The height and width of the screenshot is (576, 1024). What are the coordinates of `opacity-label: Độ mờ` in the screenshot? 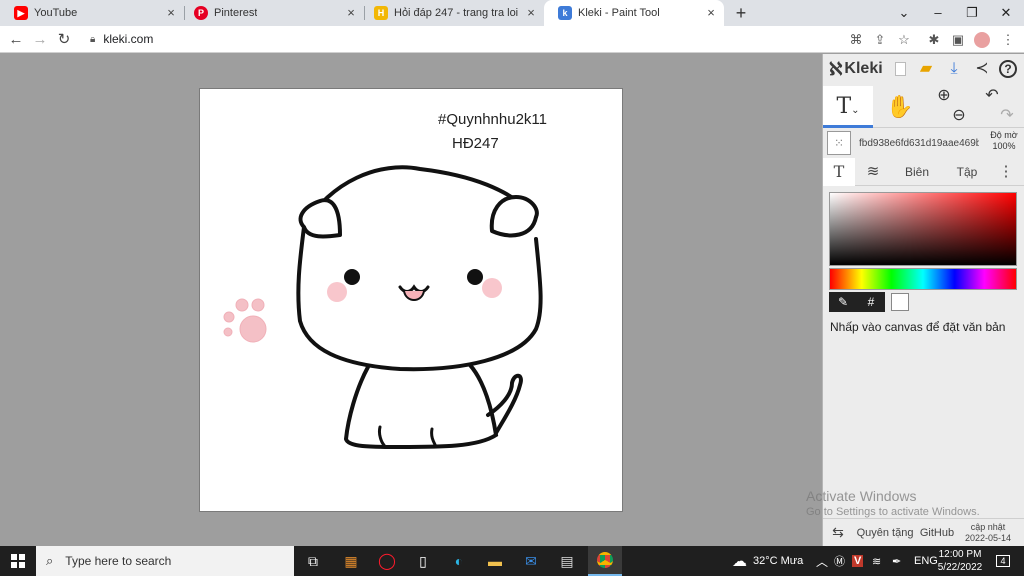 It's located at (1004, 135).